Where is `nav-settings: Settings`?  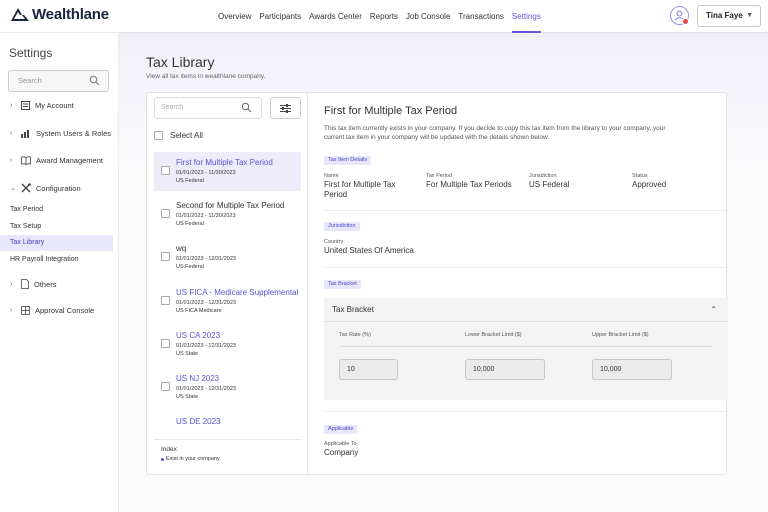
nav-settings: Settings is located at coordinates (526, 16).